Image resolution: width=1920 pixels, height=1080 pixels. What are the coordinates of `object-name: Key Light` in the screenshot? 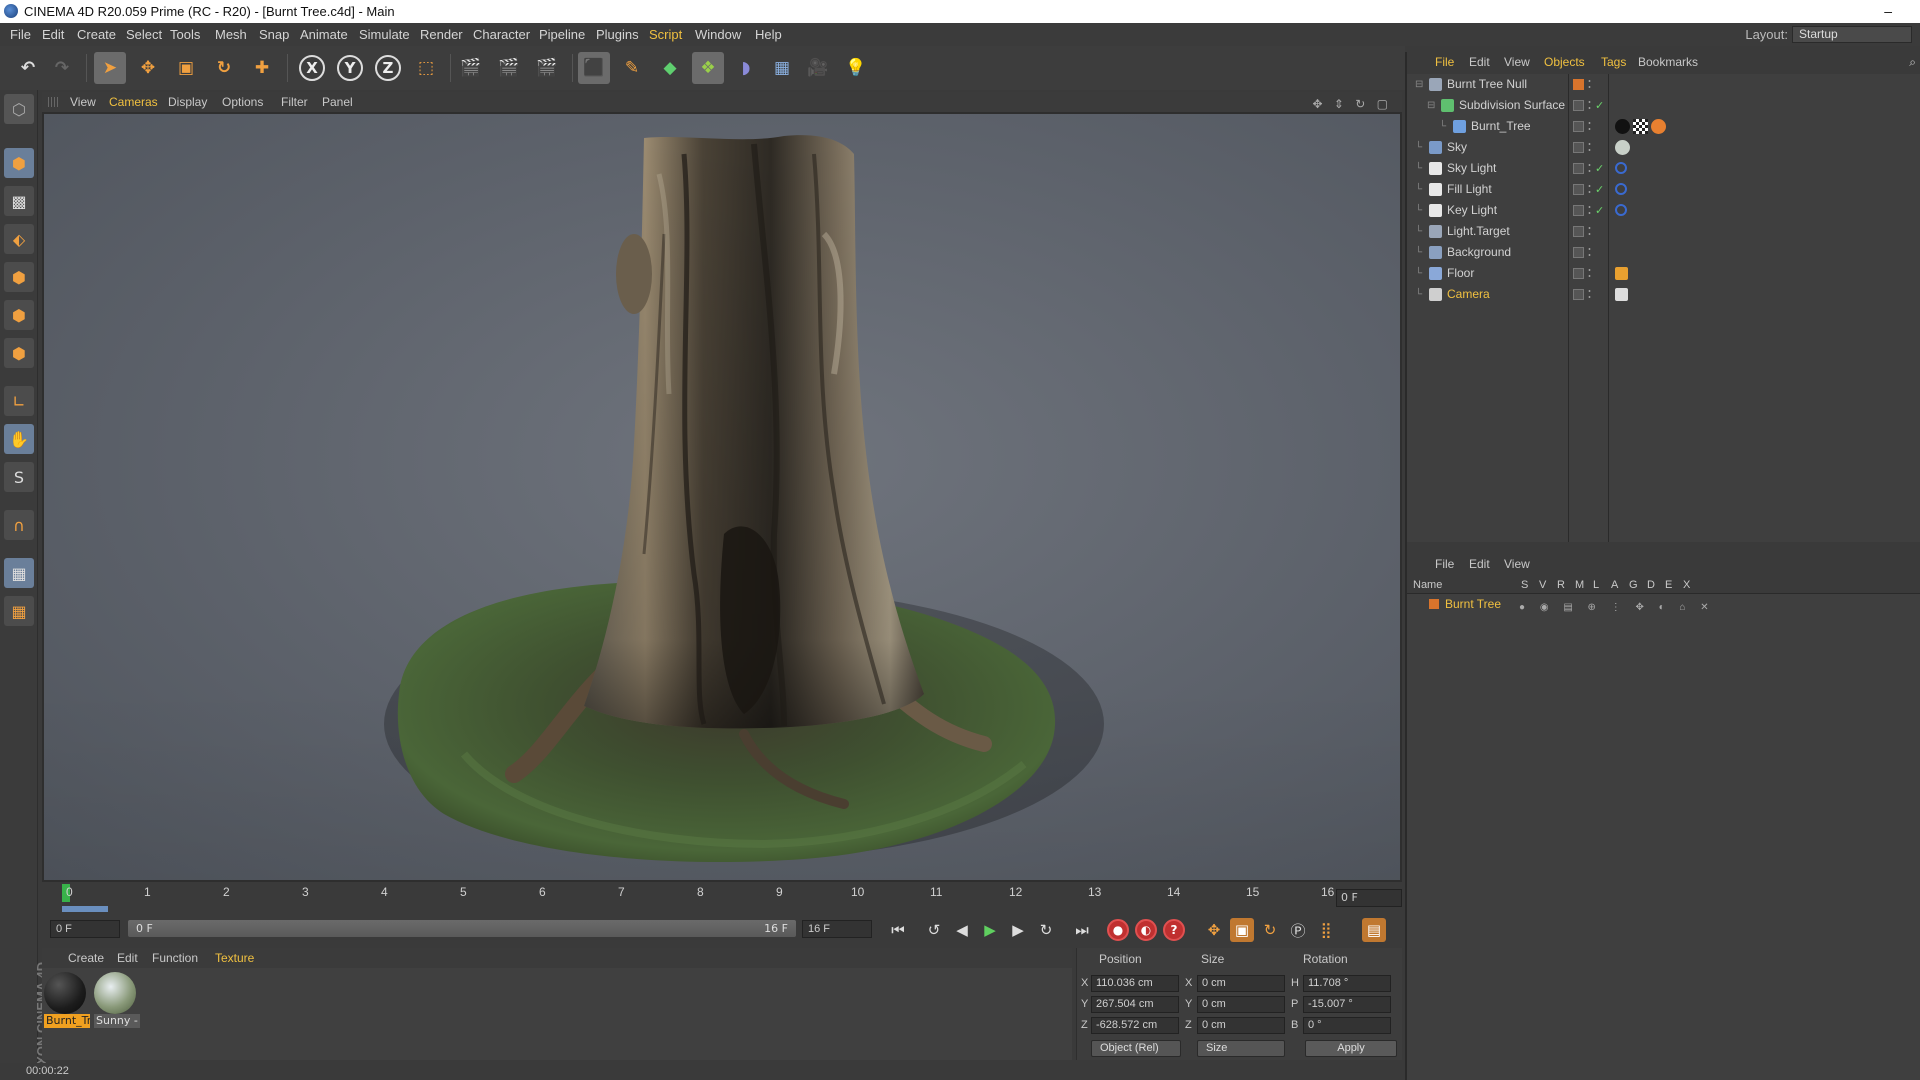 It's located at (1472, 210).